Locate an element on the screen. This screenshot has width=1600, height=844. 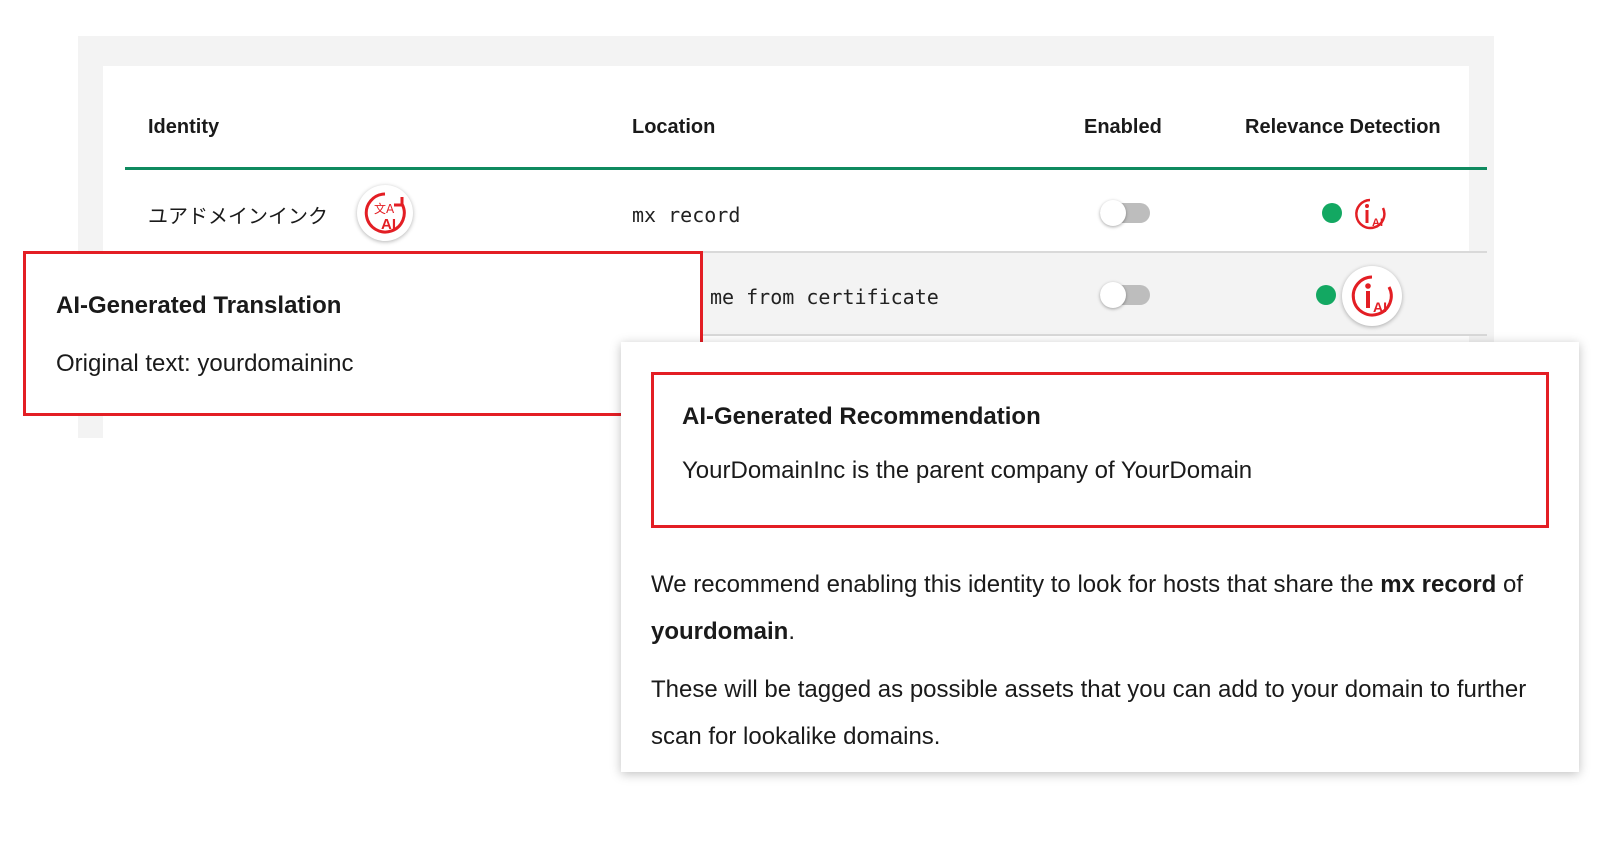
location-cell: me from certificate is located at coordinates (824, 297).